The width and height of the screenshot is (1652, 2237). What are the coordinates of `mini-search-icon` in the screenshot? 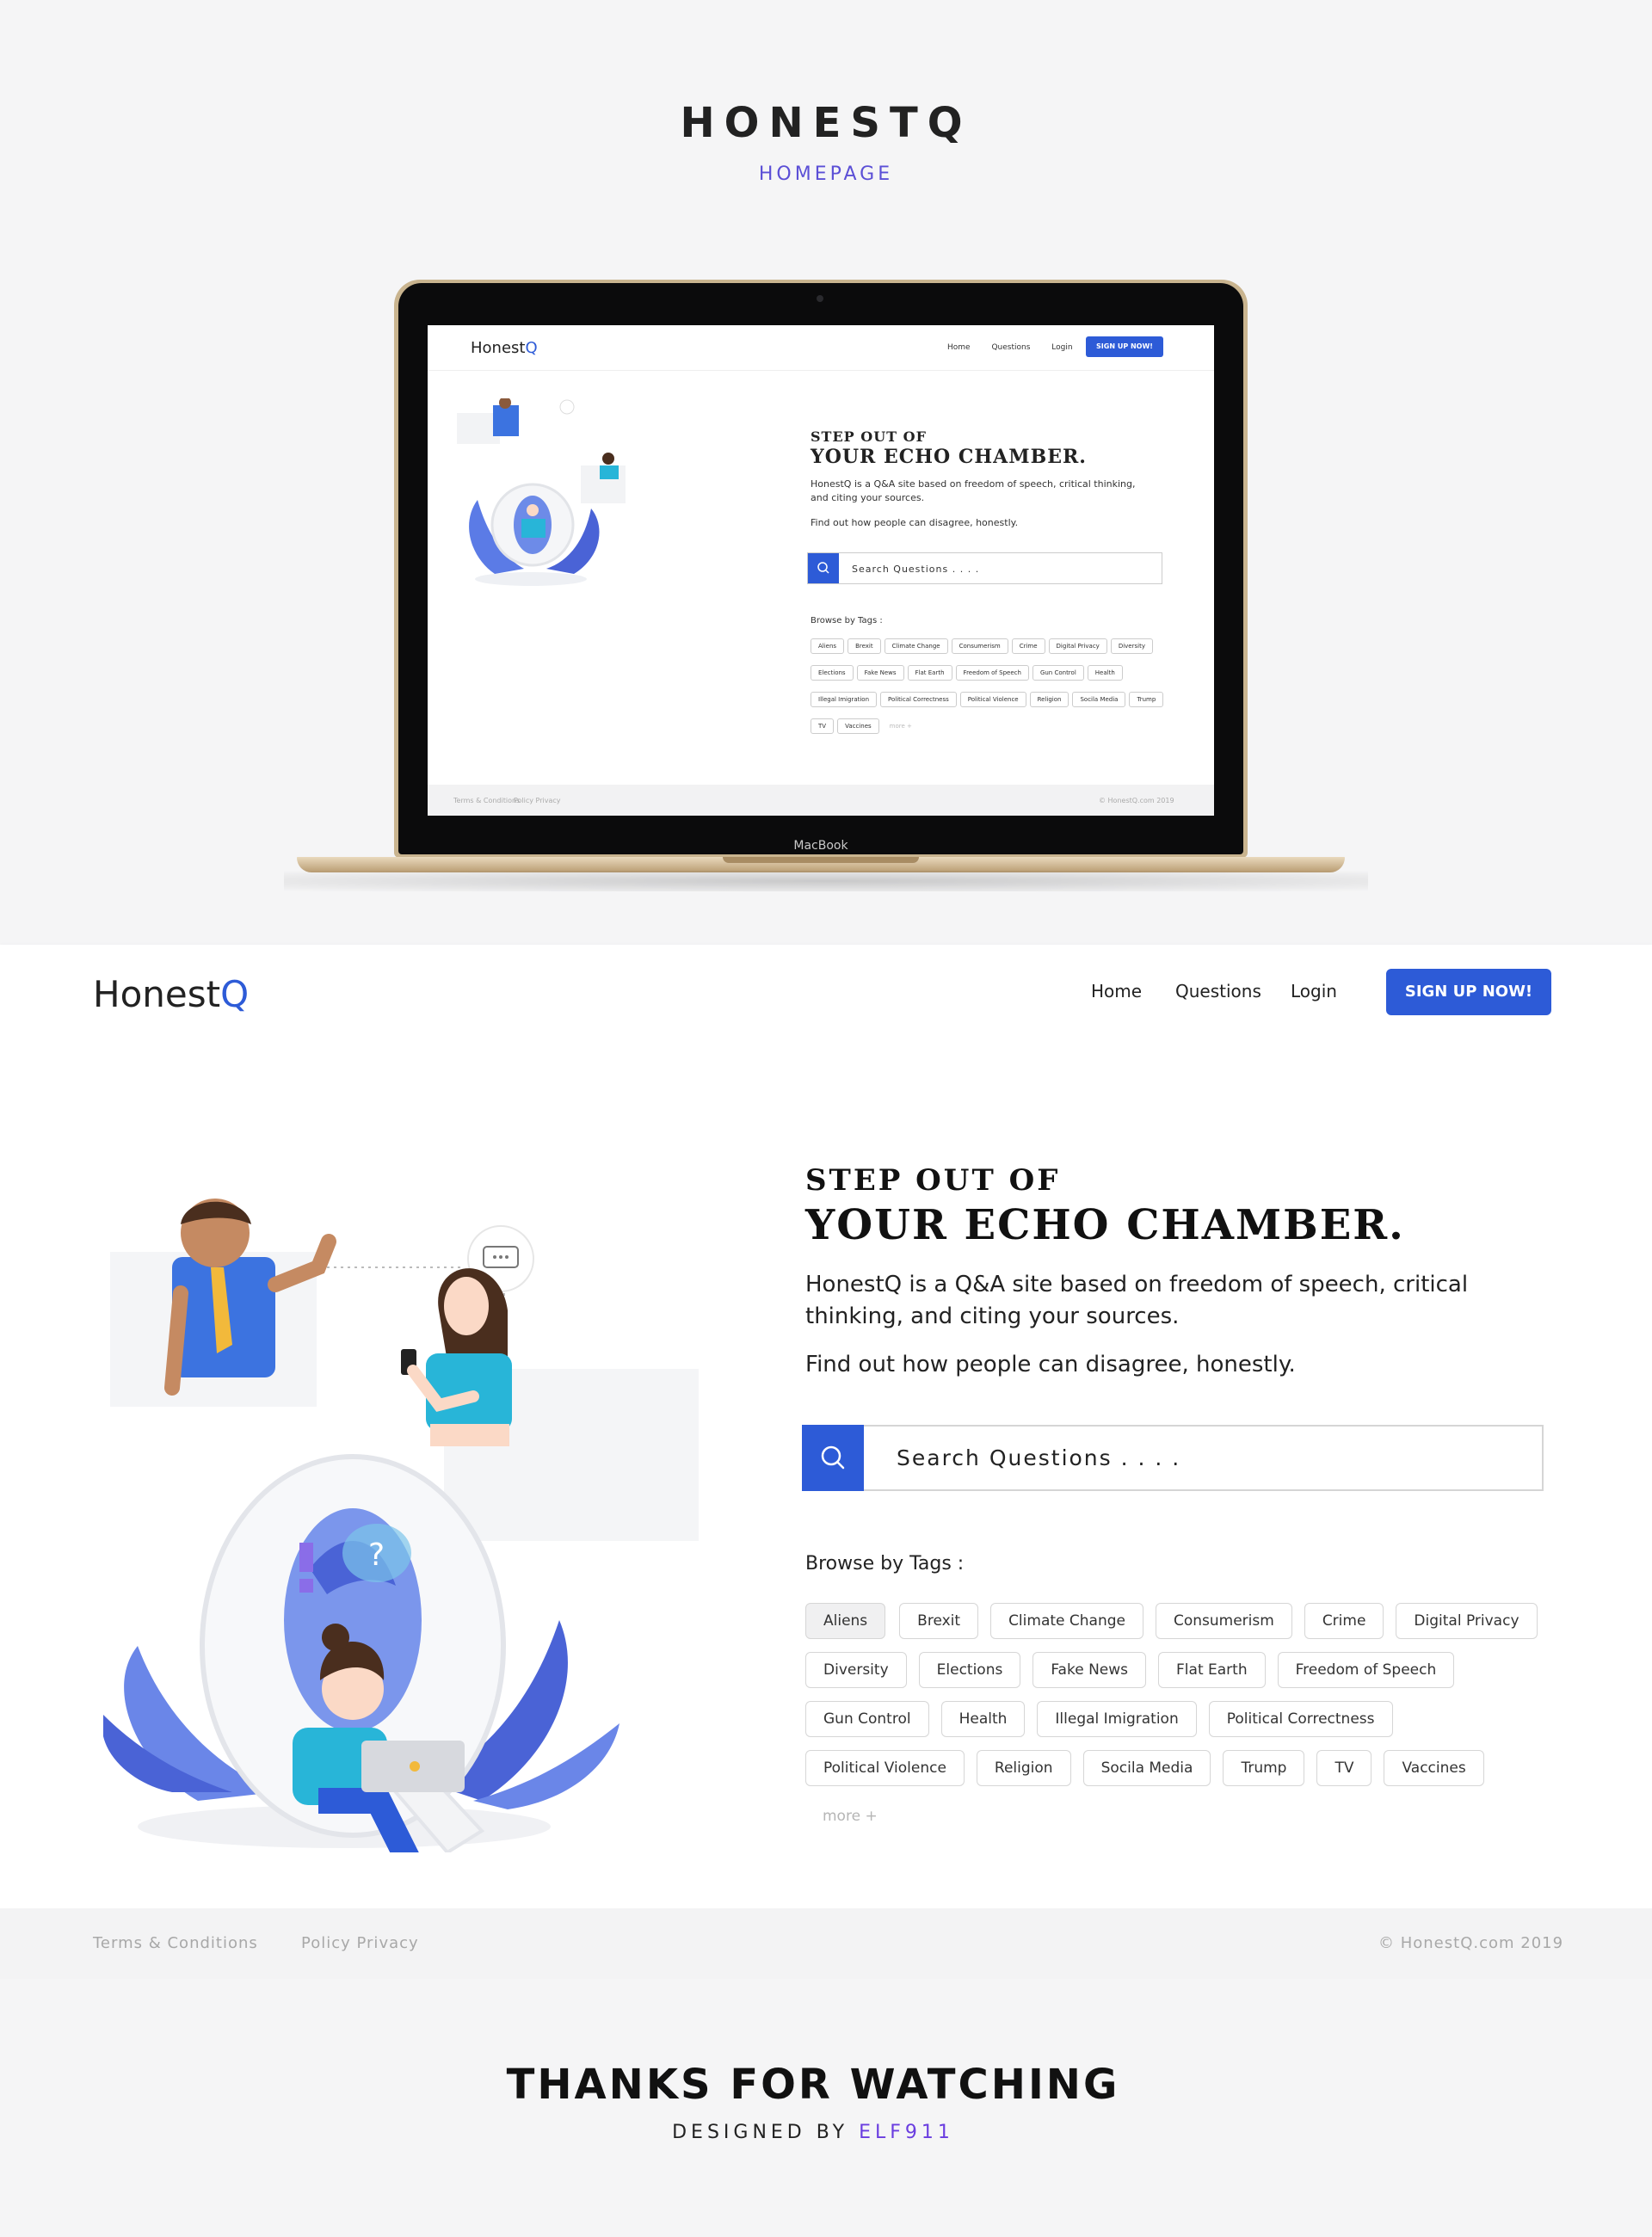 It's located at (823, 568).